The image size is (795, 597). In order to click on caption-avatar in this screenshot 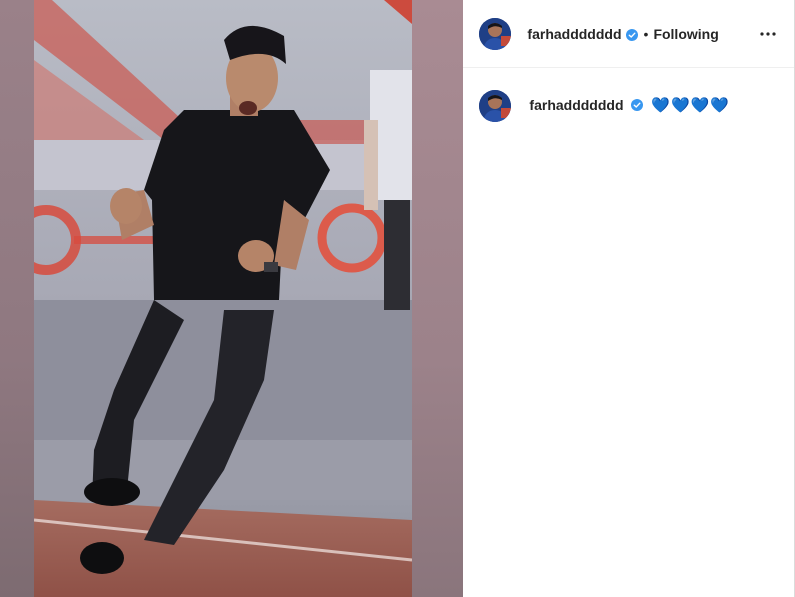, I will do `click(495, 106)`.